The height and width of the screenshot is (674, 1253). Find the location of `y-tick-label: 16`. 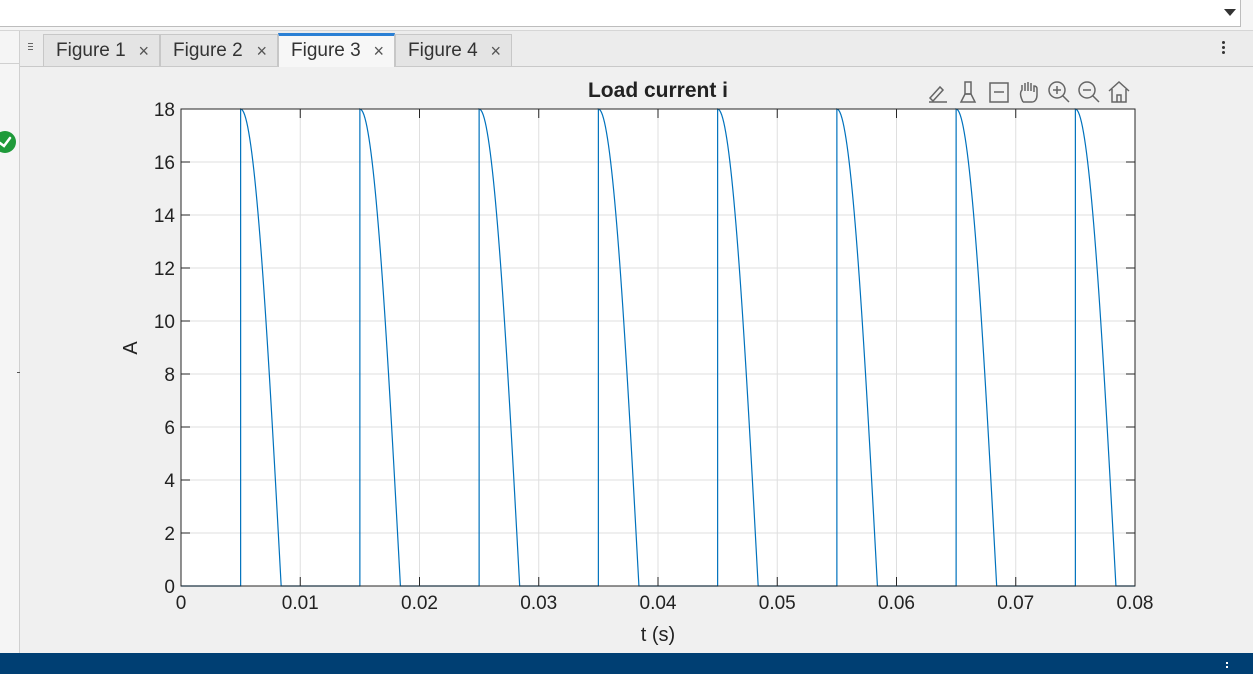

y-tick-label: 16 is located at coordinates (164, 163).